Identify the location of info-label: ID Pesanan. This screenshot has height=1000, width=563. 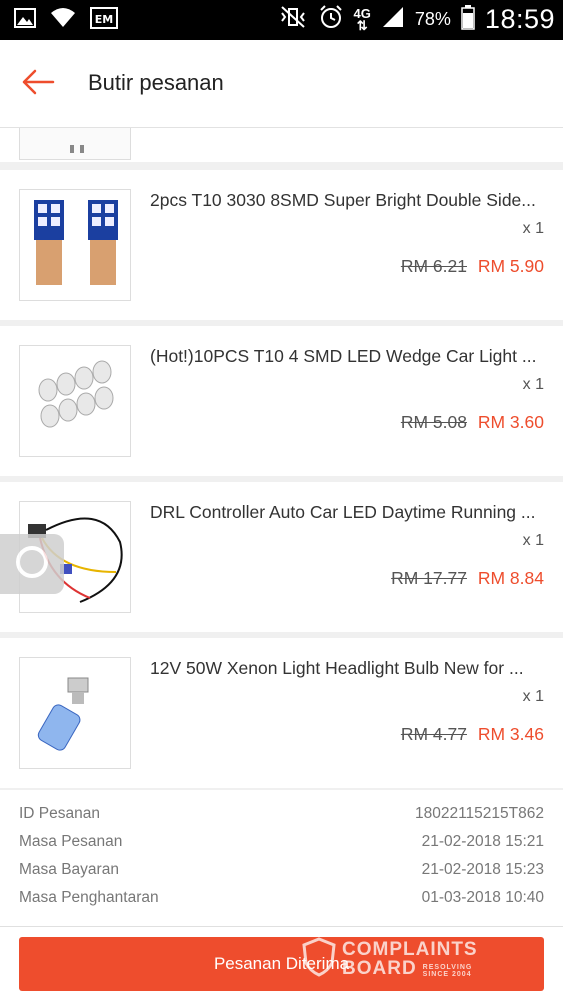
(59, 813).